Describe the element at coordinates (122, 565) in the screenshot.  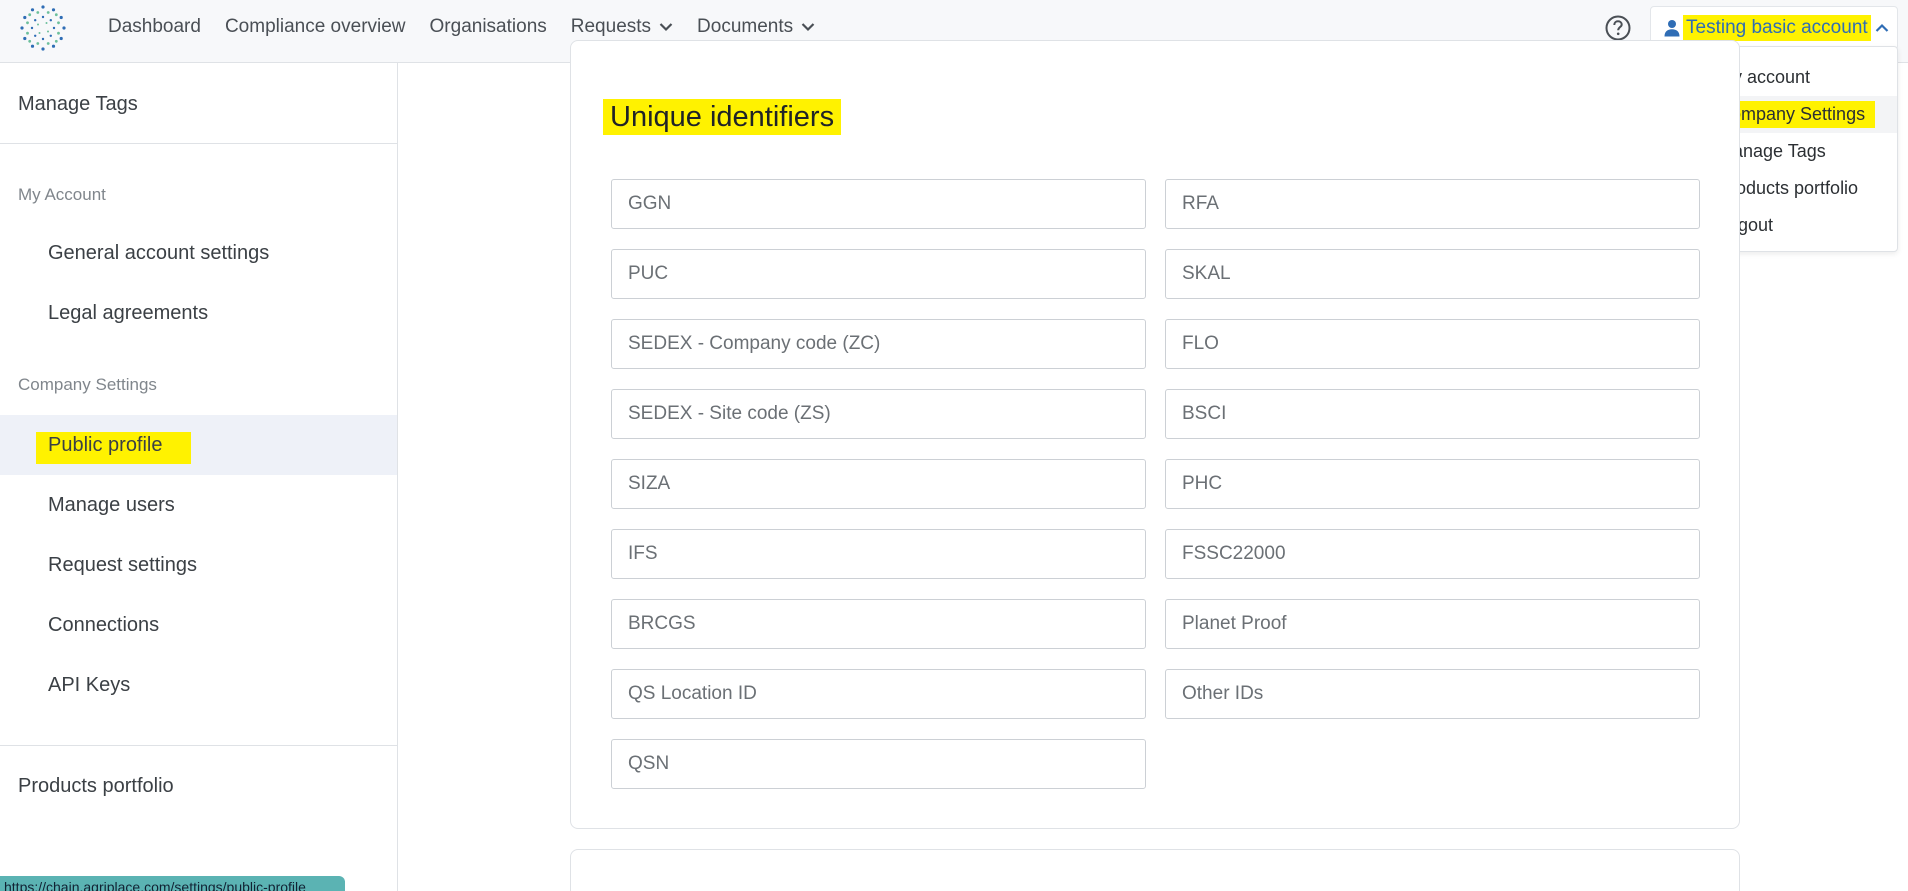
I see `sidebar-item-request-settings: Request settings` at that location.